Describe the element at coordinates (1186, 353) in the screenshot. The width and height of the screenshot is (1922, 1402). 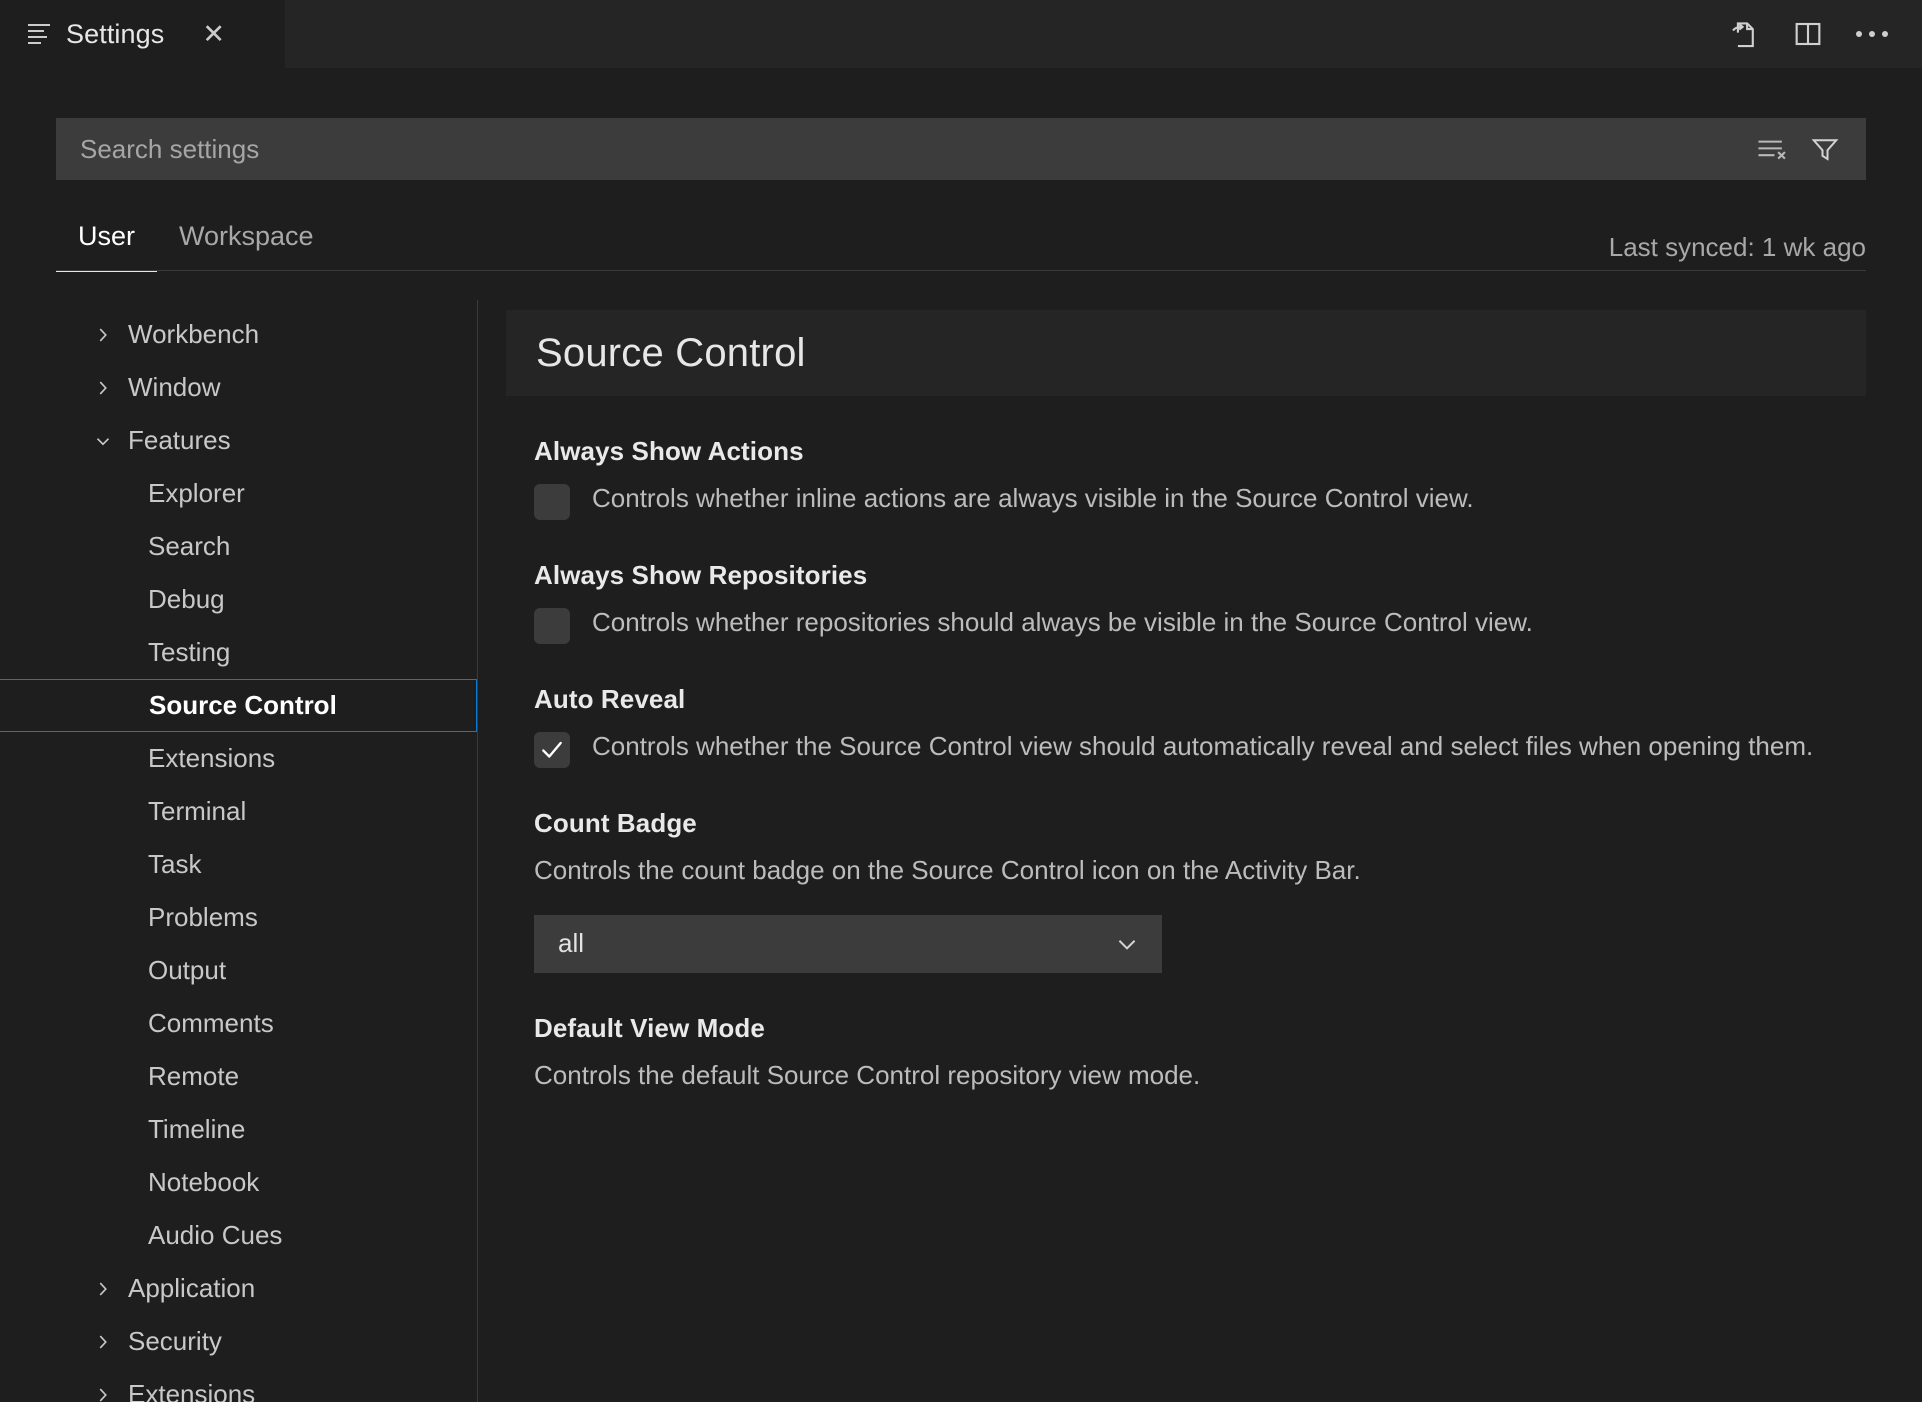
I see `section-header: Source Control` at that location.